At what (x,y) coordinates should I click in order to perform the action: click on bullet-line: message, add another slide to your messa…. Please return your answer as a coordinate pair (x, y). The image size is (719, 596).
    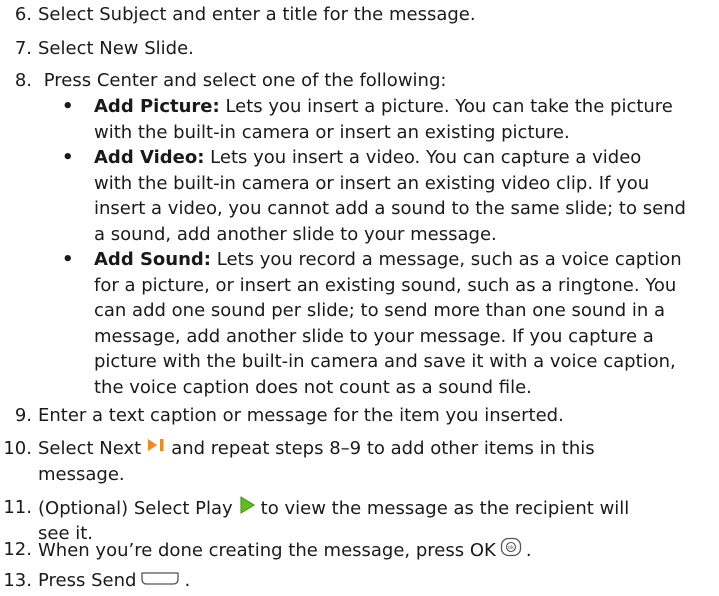
    Looking at the image, I should click on (374, 336).